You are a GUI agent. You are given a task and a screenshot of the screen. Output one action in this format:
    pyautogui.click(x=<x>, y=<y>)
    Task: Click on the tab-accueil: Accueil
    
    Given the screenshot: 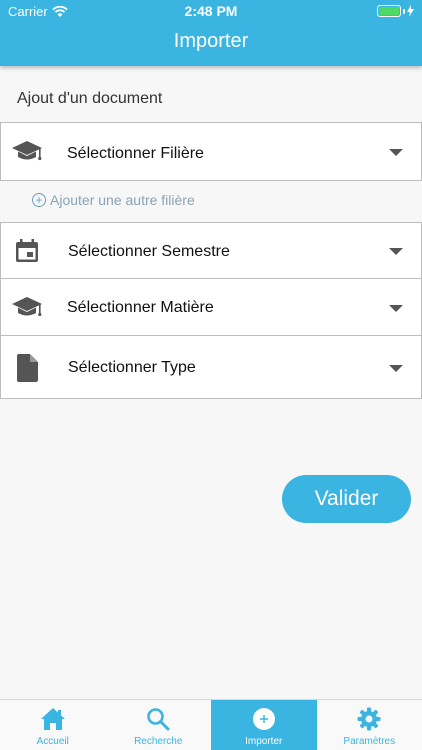 What is the action you would take?
    pyautogui.click(x=53, y=725)
    